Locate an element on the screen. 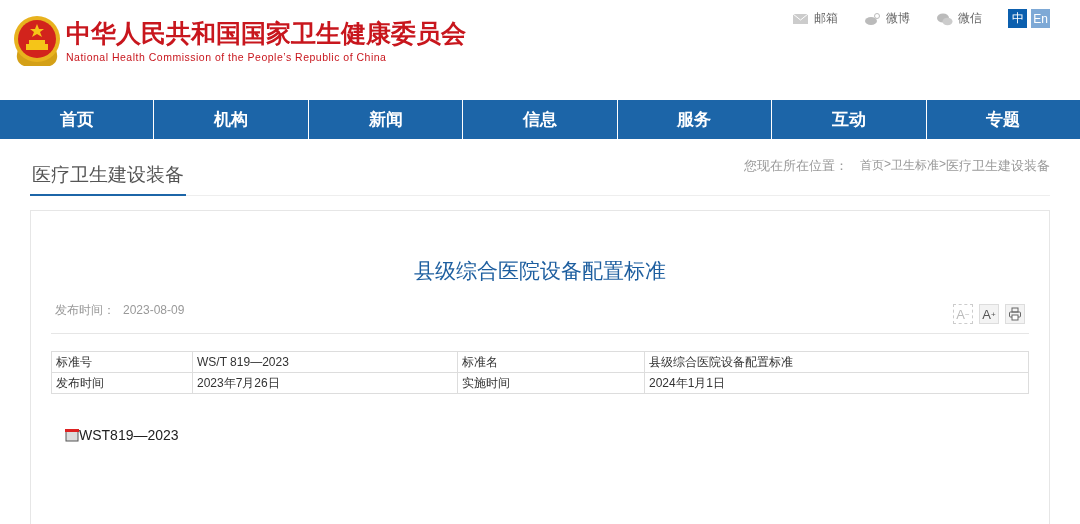  nav-item: 首页 is located at coordinates (77, 119).